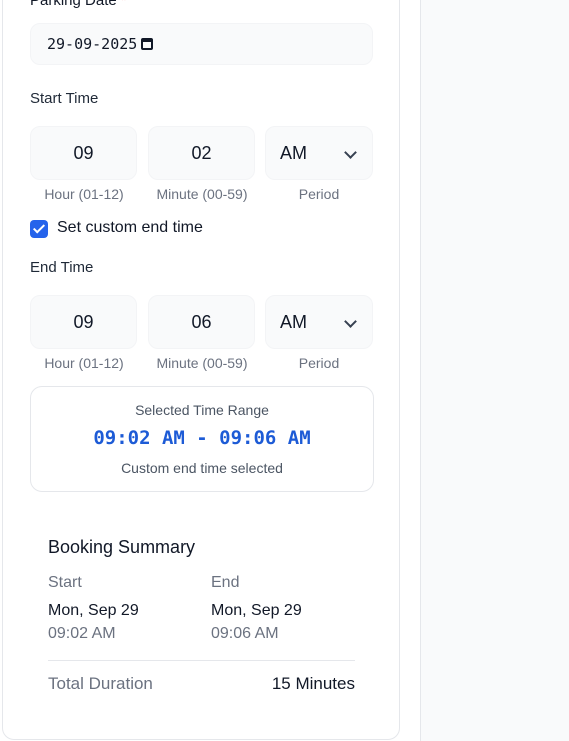  Describe the element at coordinates (202, 468) in the screenshot. I see `range-note: Custom end time selected` at that location.